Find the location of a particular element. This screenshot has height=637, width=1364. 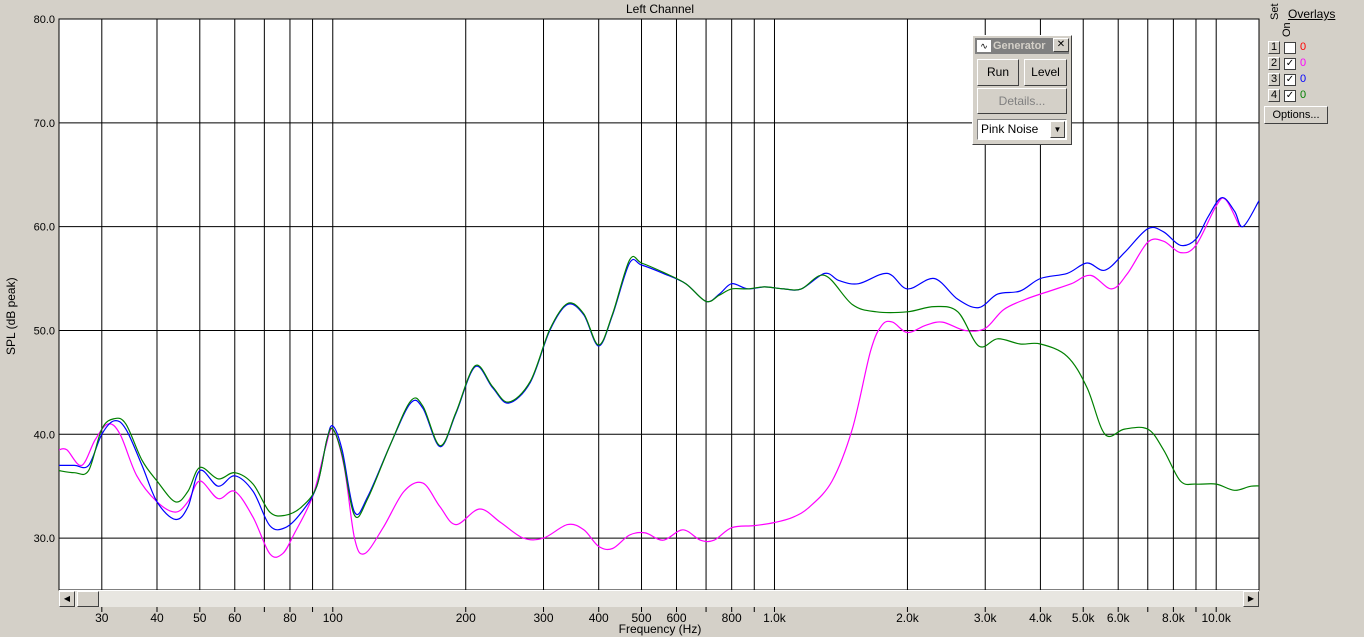

scroll-right-button: ▶ is located at coordinates (1251, 599).